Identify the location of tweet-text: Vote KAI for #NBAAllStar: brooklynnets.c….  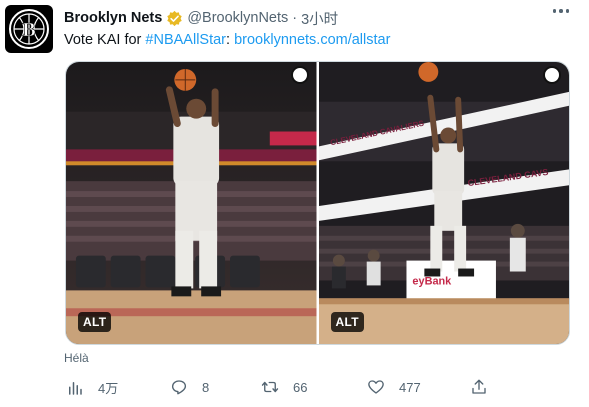
(227, 40).